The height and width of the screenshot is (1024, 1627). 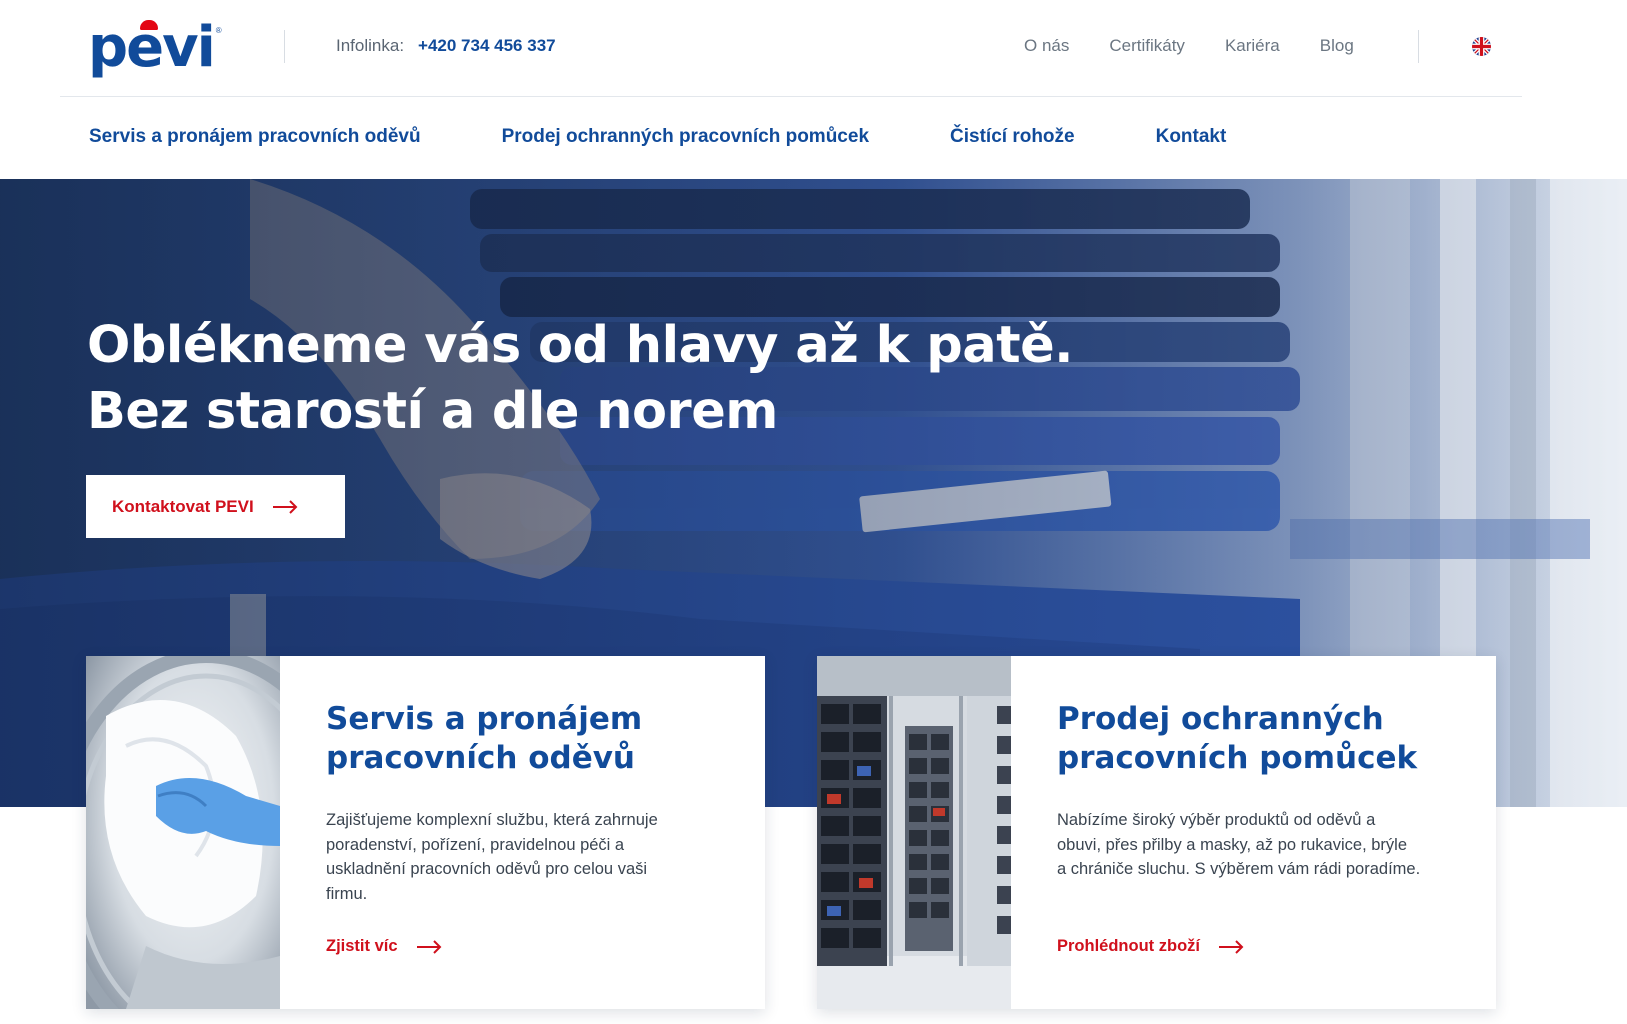 I want to click on warehouse-shelves-image, so click(x=914, y=832).